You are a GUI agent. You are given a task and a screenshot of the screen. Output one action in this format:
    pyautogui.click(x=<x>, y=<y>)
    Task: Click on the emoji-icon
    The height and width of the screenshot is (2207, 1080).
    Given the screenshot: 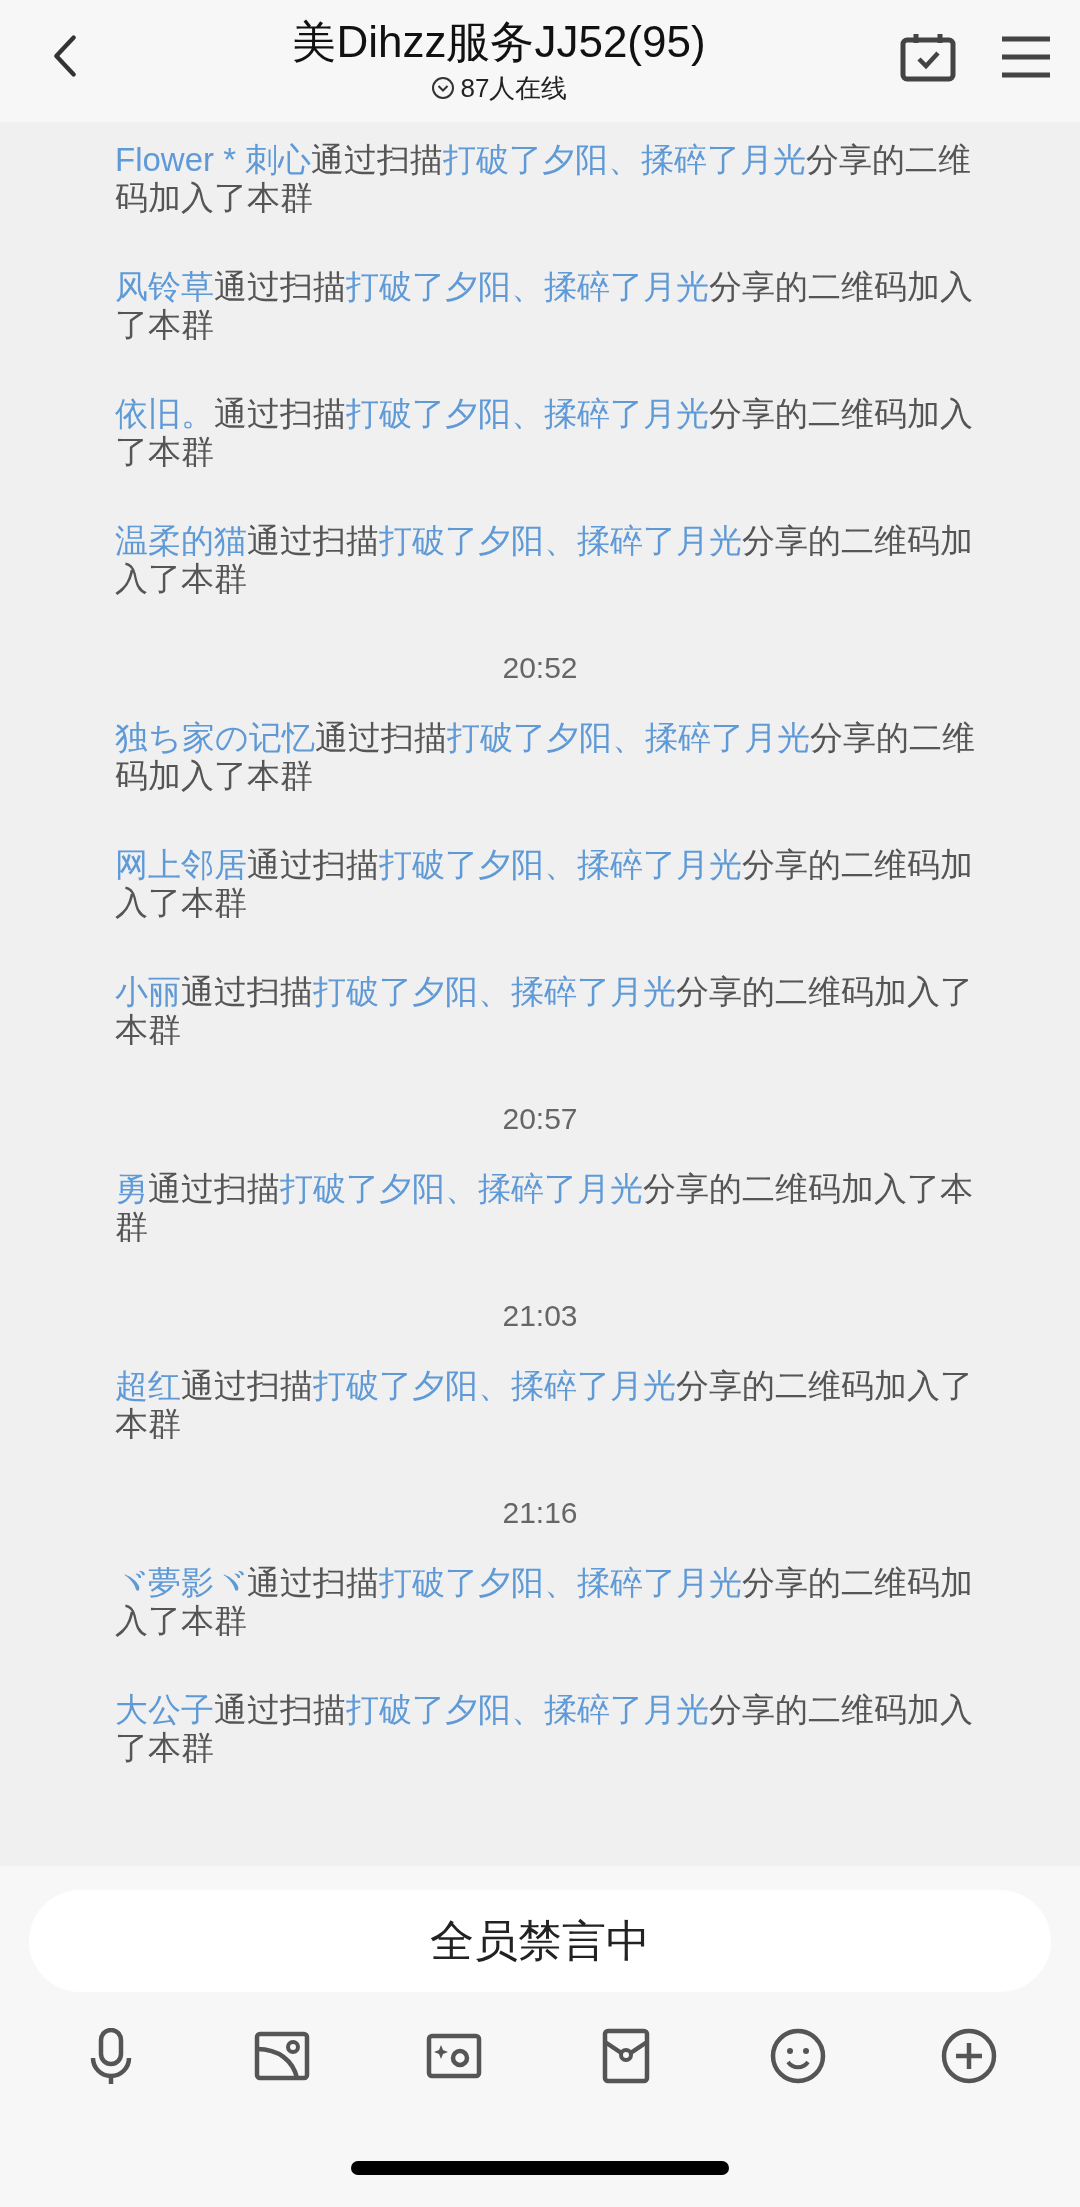 What is the action you would take?
    pyautogui.click(x=797, y=2056)
    